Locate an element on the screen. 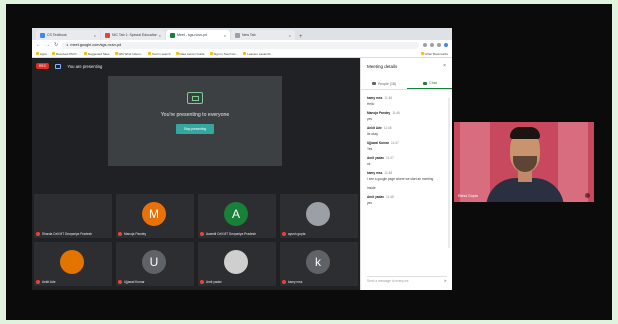 Image resolution: width=618 pixels, height=324 pixels. participant-tile: Sharda Cell MT Devpariya Pradesh is located at coordinates (73, 216).